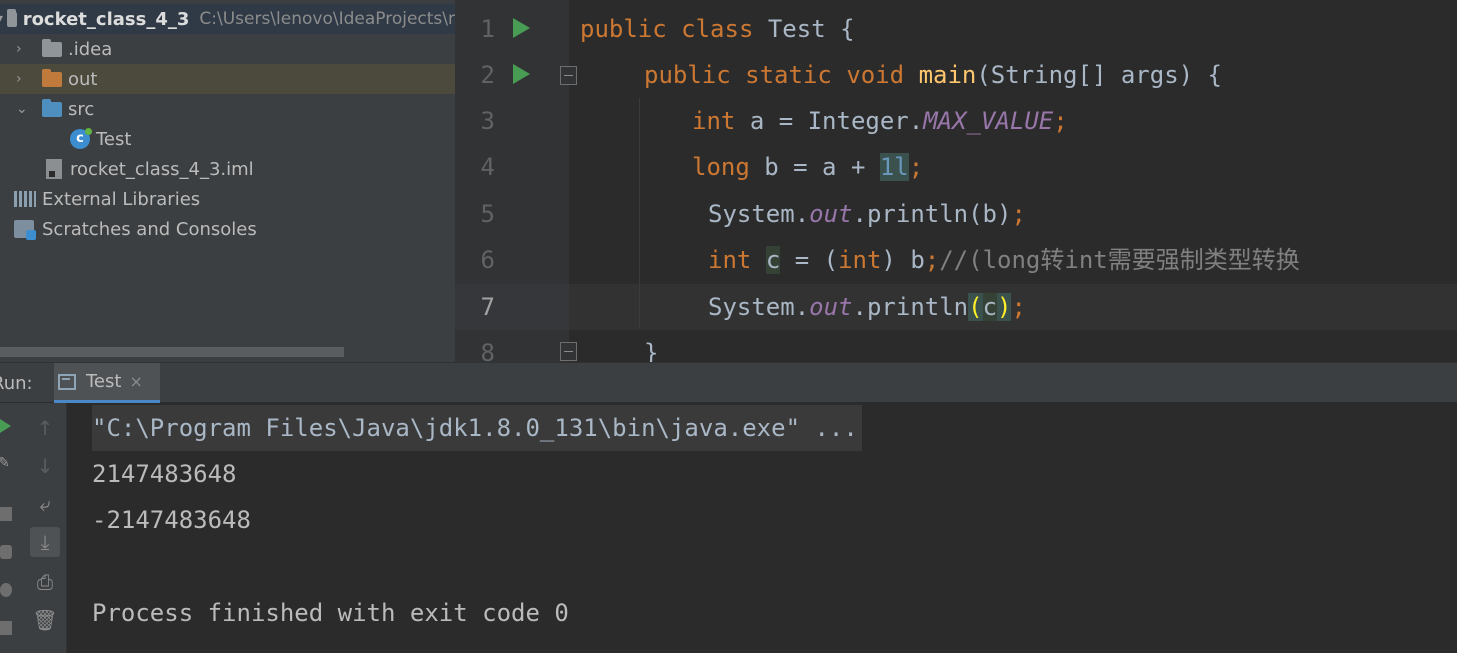 This screenshot has height=653, width=1457. Describe the element at coordinates (975, 307) in the screenshot. I see `matched-paren: (` at that location.